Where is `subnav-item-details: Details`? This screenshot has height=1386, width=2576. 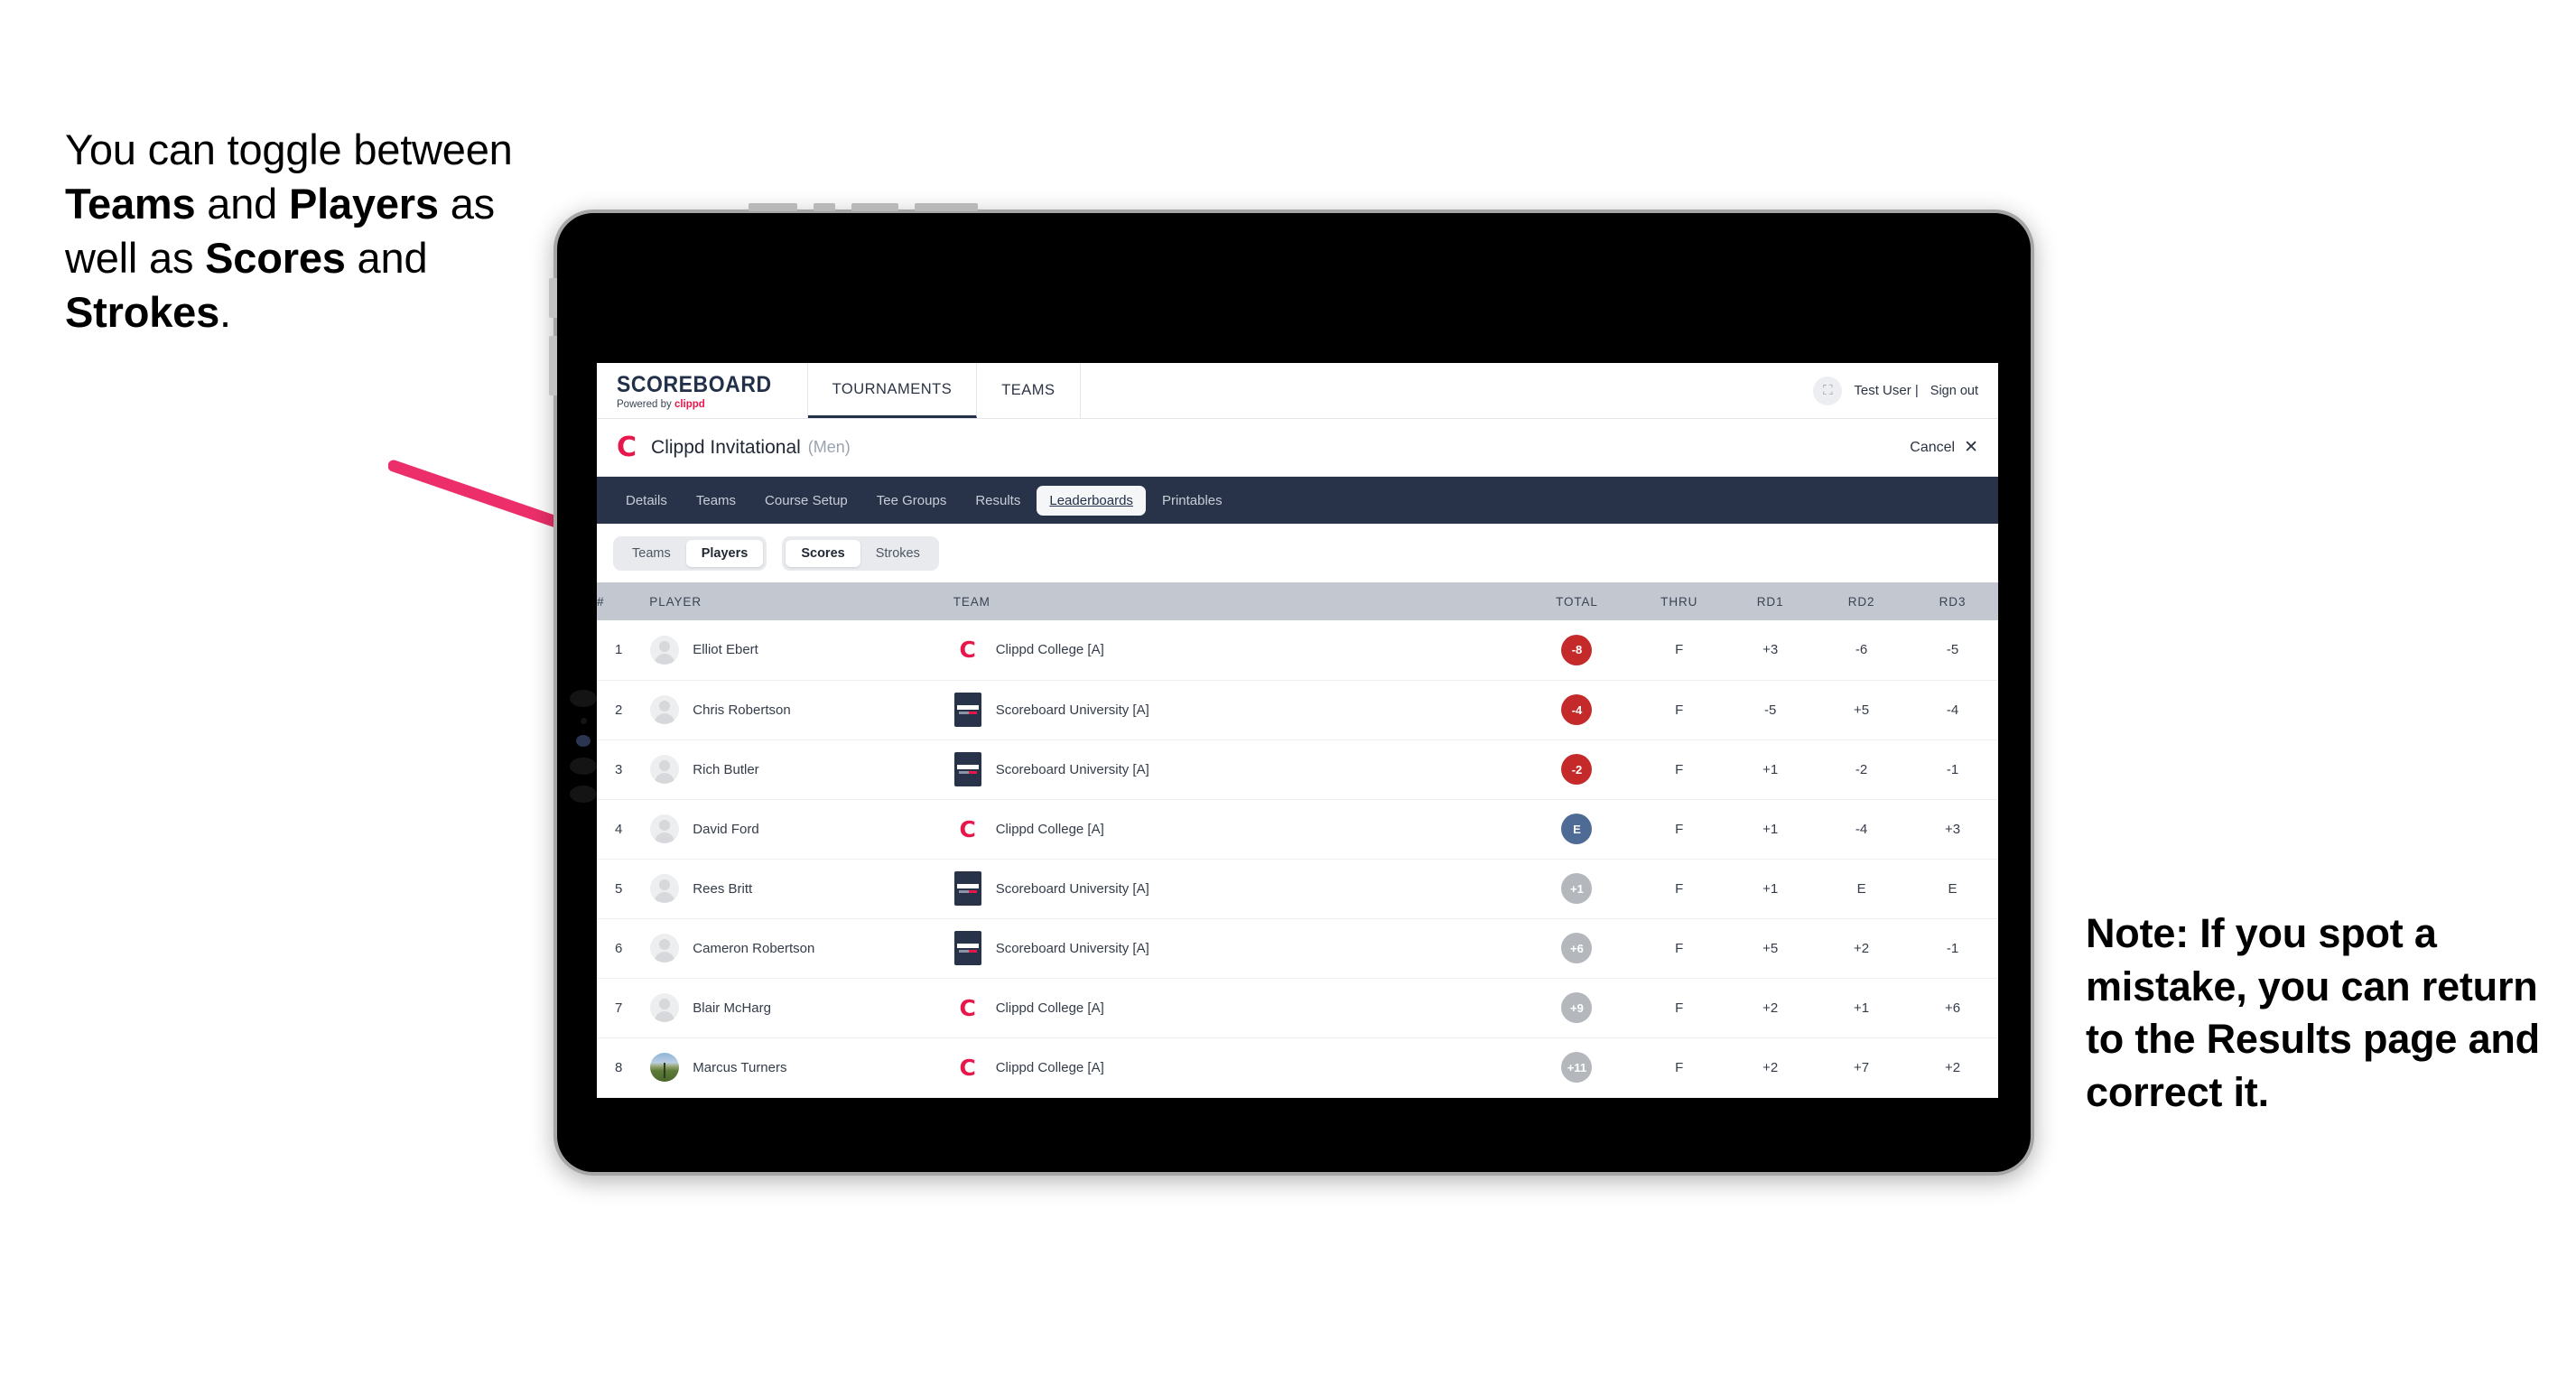
subnav-item-details: Details is located at coordinates (646, 501).